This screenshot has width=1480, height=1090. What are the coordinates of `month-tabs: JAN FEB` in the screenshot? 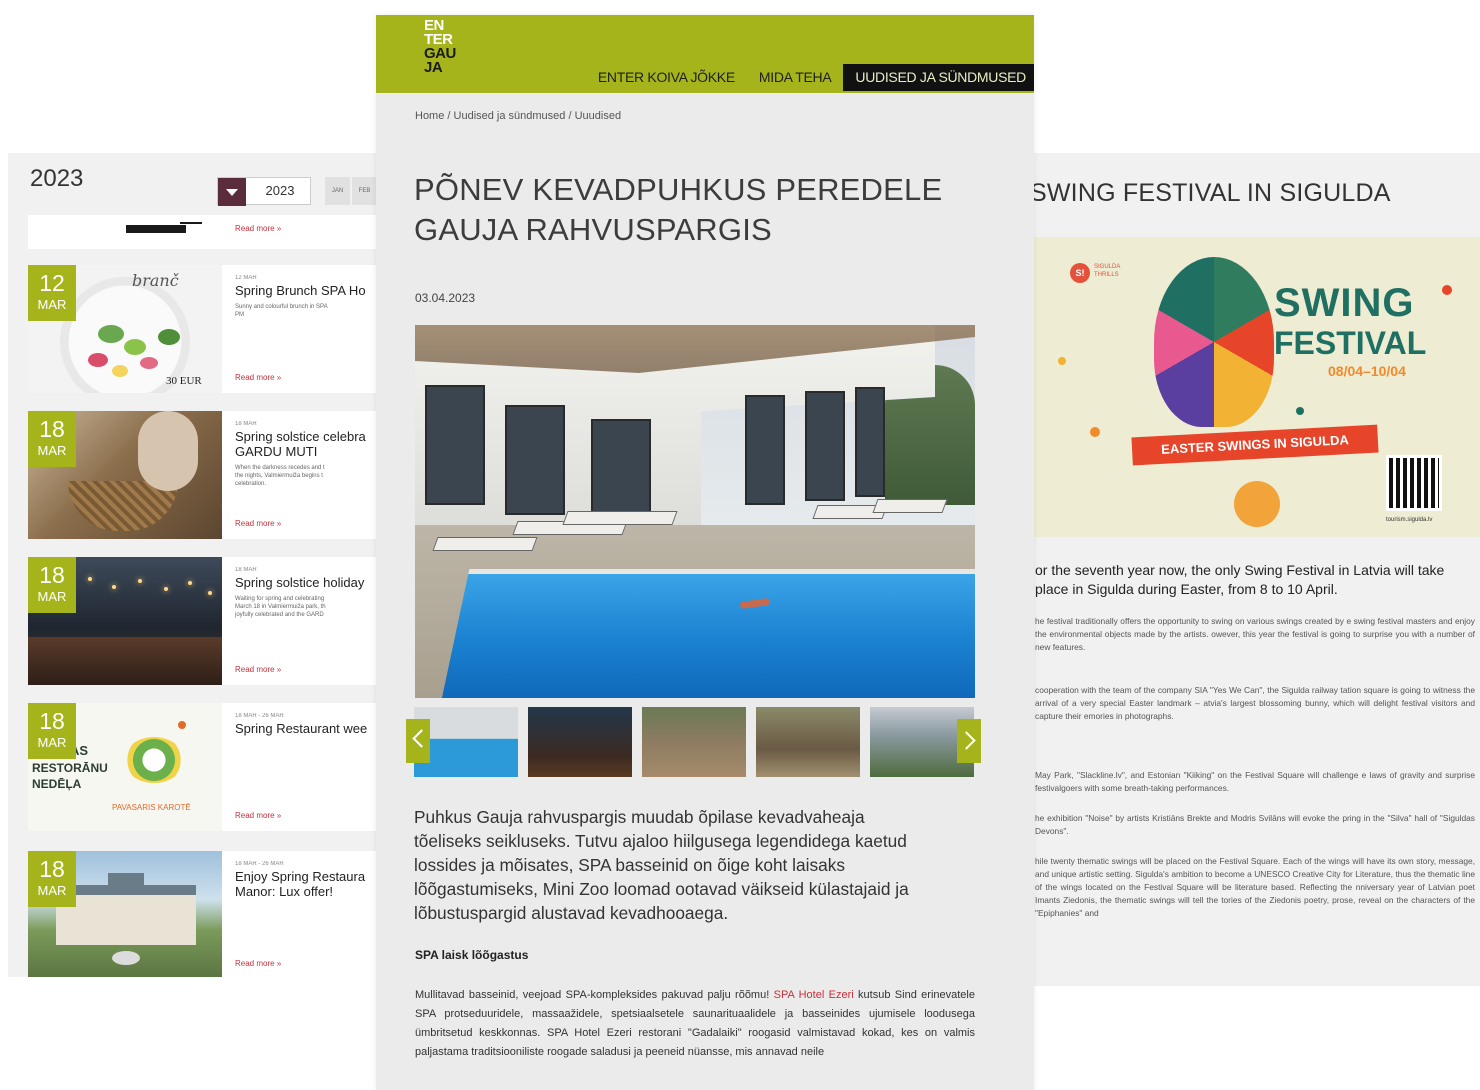 It's located at (352, 191).